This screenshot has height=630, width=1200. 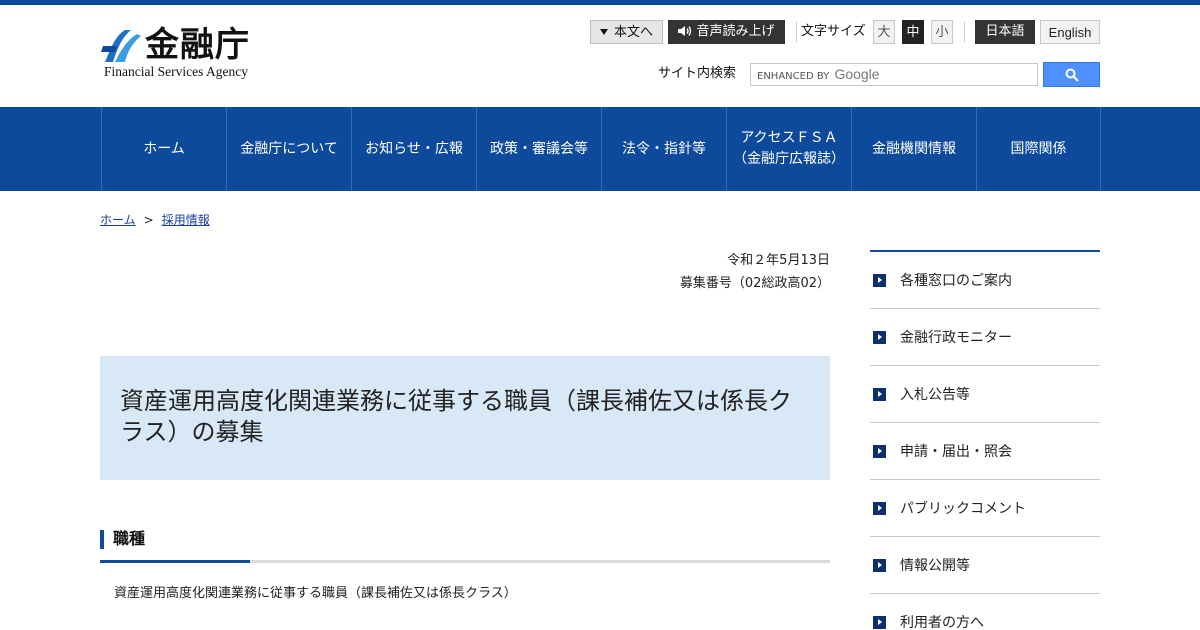 What do you see at coordinates (894, 74) in the screenshot?
I see `site-search-input: ENHANCED BY Google` at bounding box center [894, 74].